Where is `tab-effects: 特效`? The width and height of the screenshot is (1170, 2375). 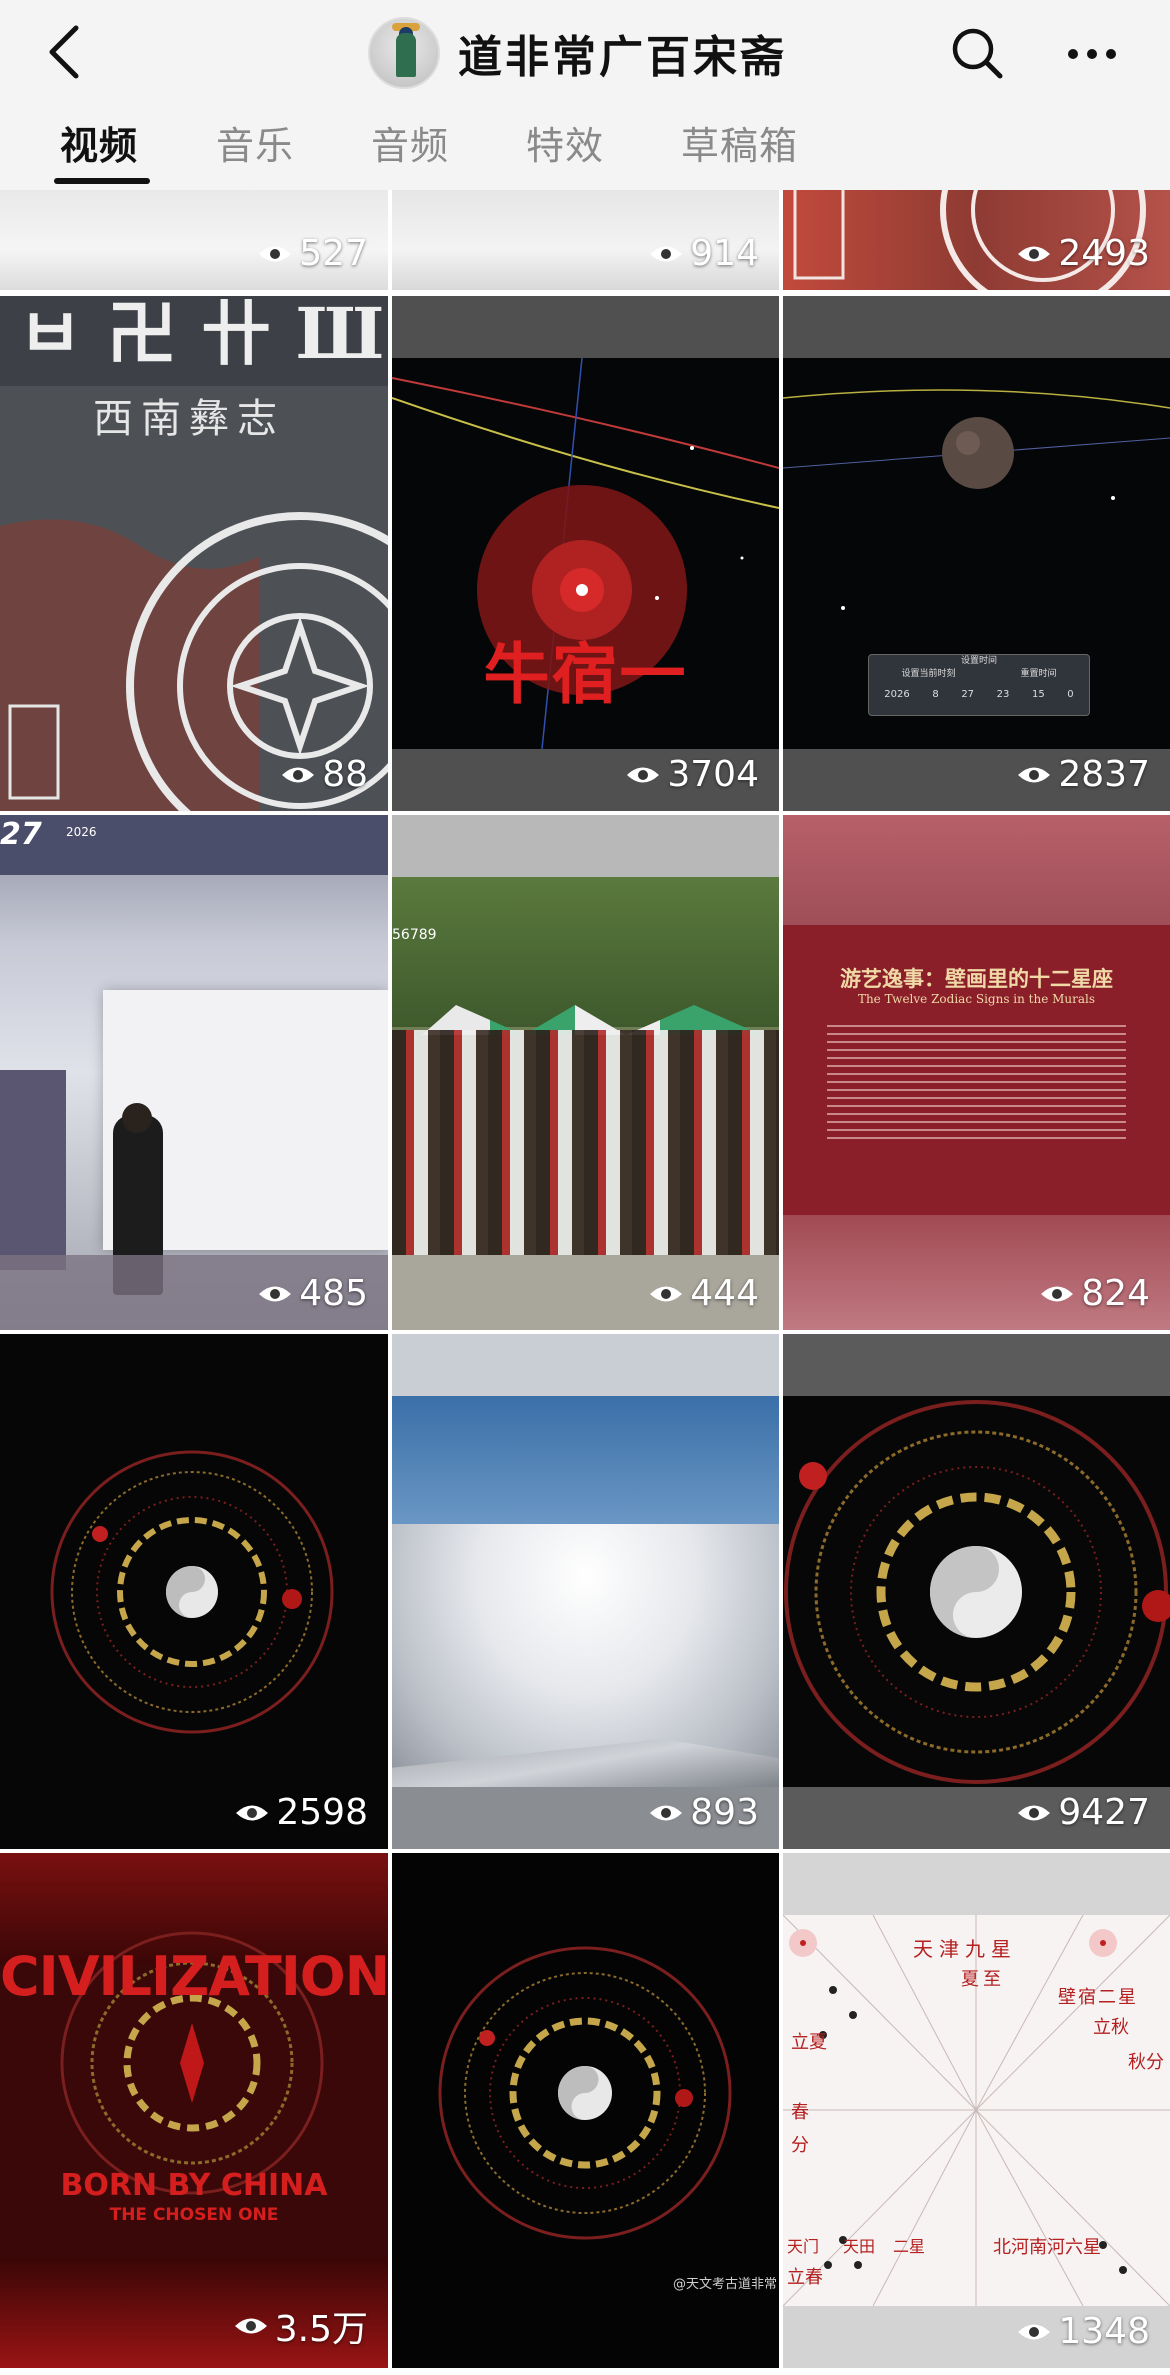
tab-effects: 特效 is located at coordinates (565, 142).